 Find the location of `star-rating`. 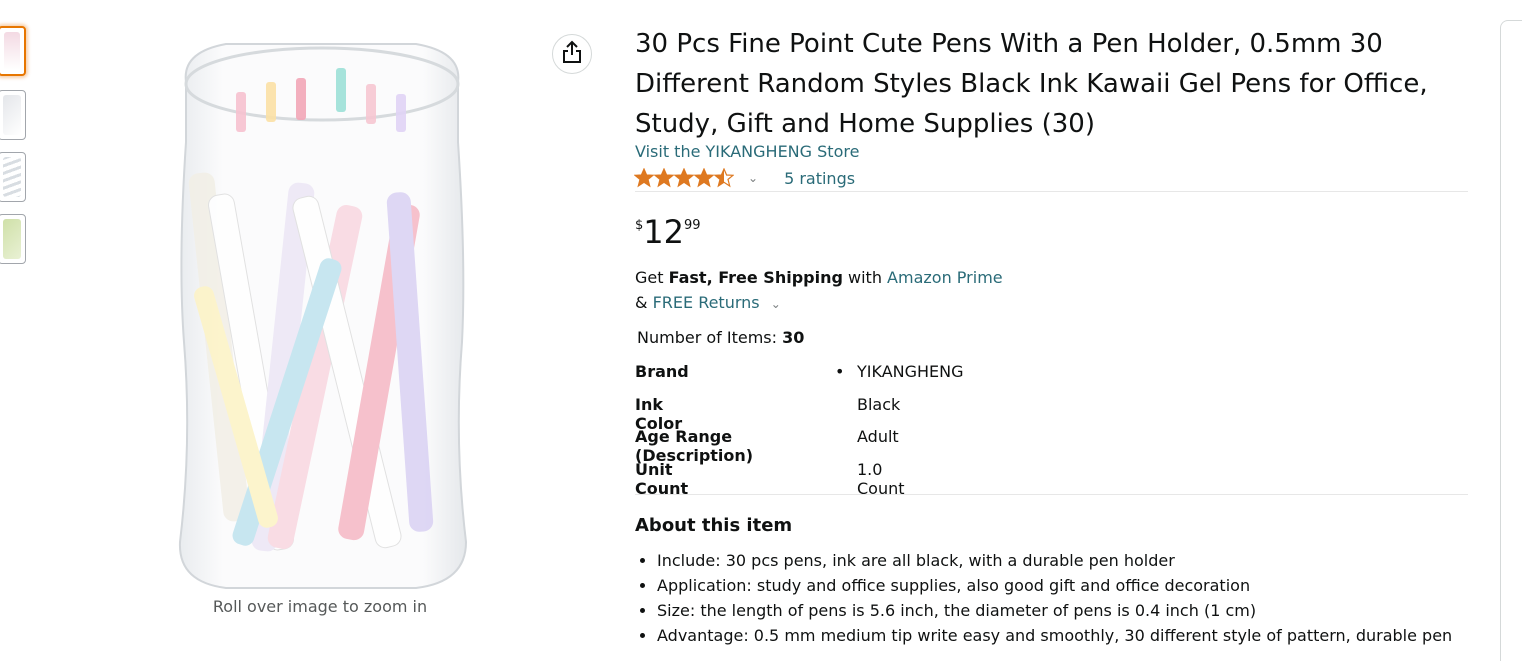

star-rating is located at coordinates (684, 178).